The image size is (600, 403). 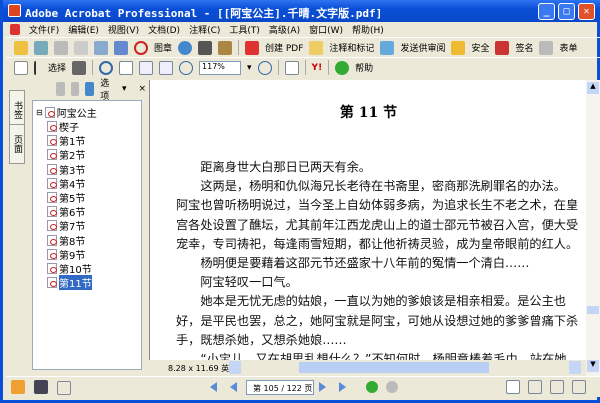 What do you see at coordinates (124, 89) in the screenshot?
I see `options-dropdown-icon: ▾` at bounding box center [124, 89].